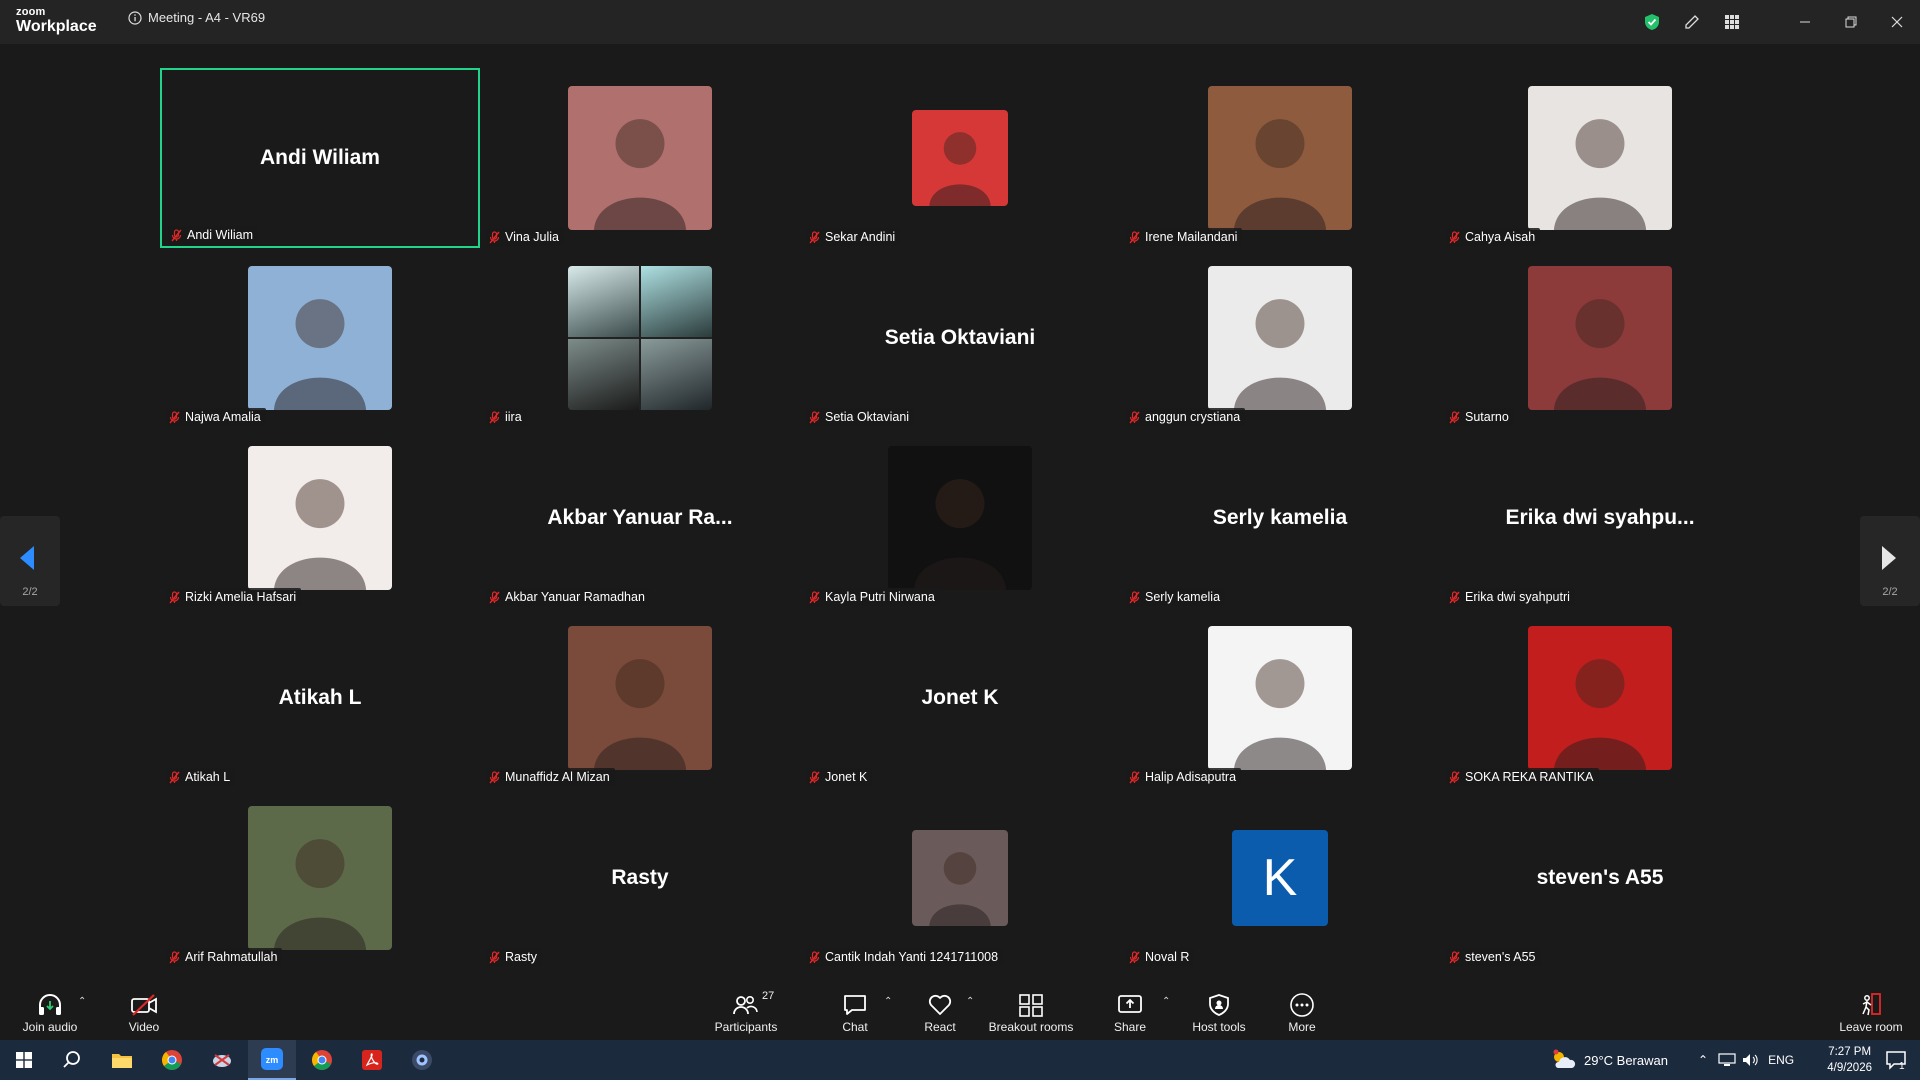 This screenshot has width=1920, height=1080. I want to click on participant-tile: K Noval R, so click(1280, 878).